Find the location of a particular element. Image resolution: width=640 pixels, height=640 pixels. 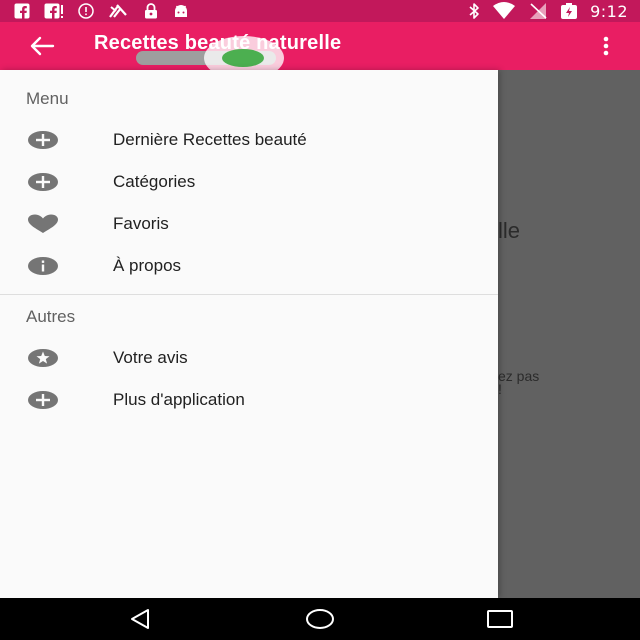

menu-item-label: À propos is located at coordinates (147, 265).